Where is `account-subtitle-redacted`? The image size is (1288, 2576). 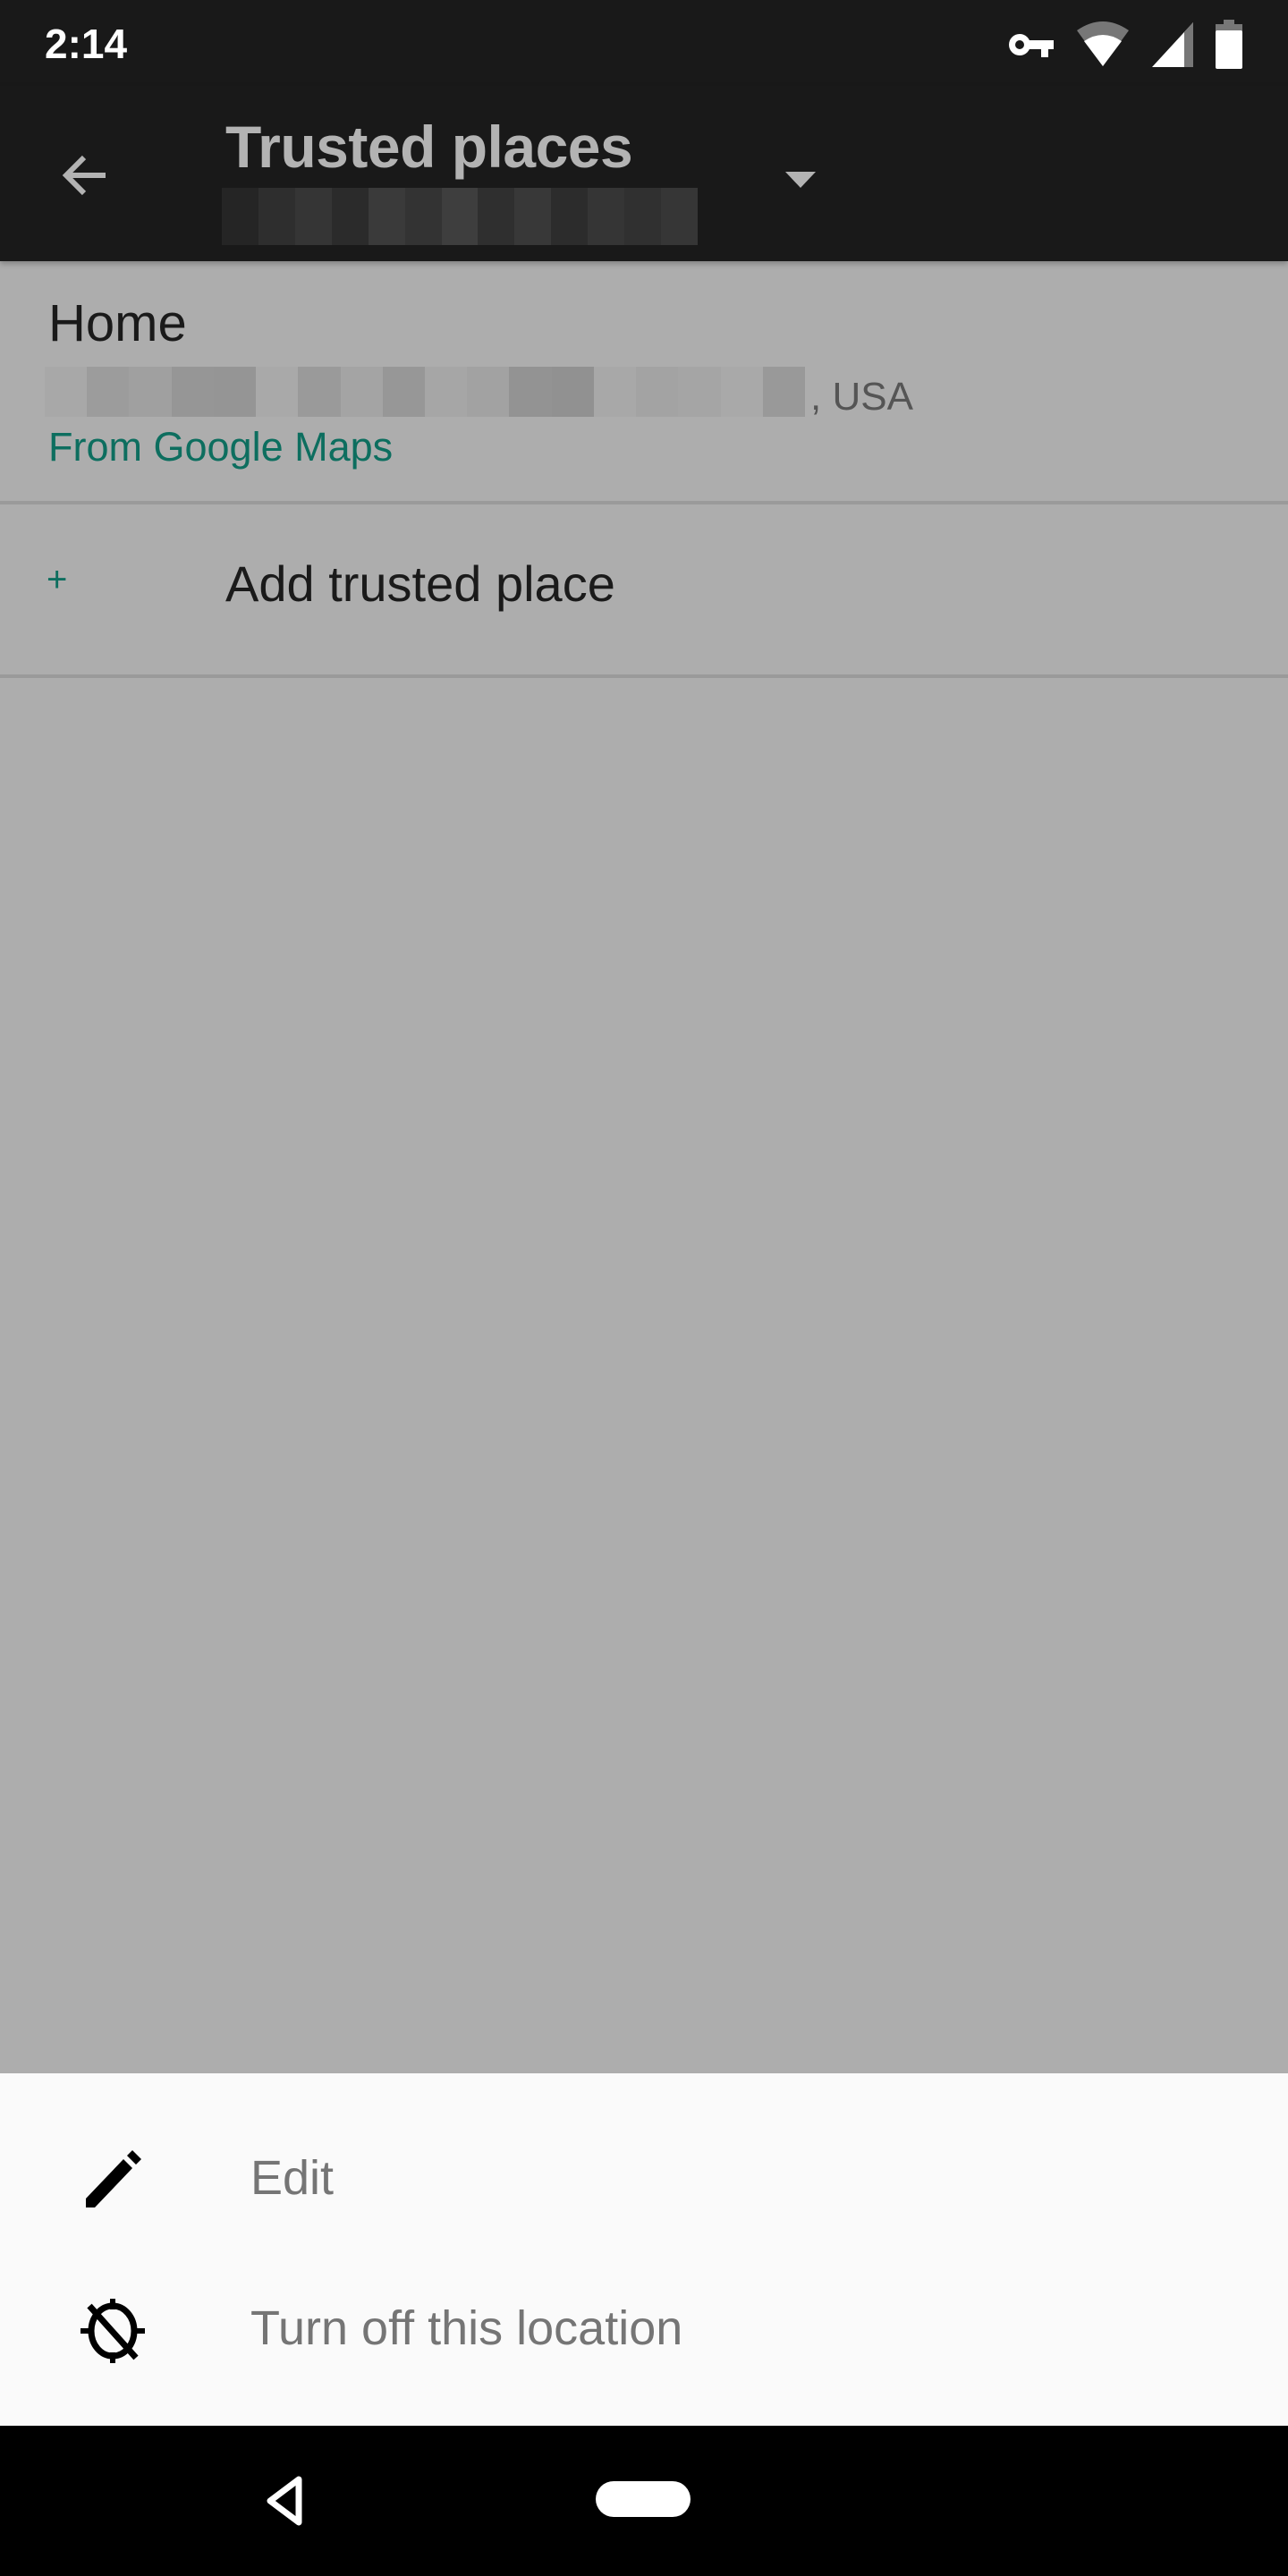 account-subtitle-redacted is located at coordinates (460, 216).